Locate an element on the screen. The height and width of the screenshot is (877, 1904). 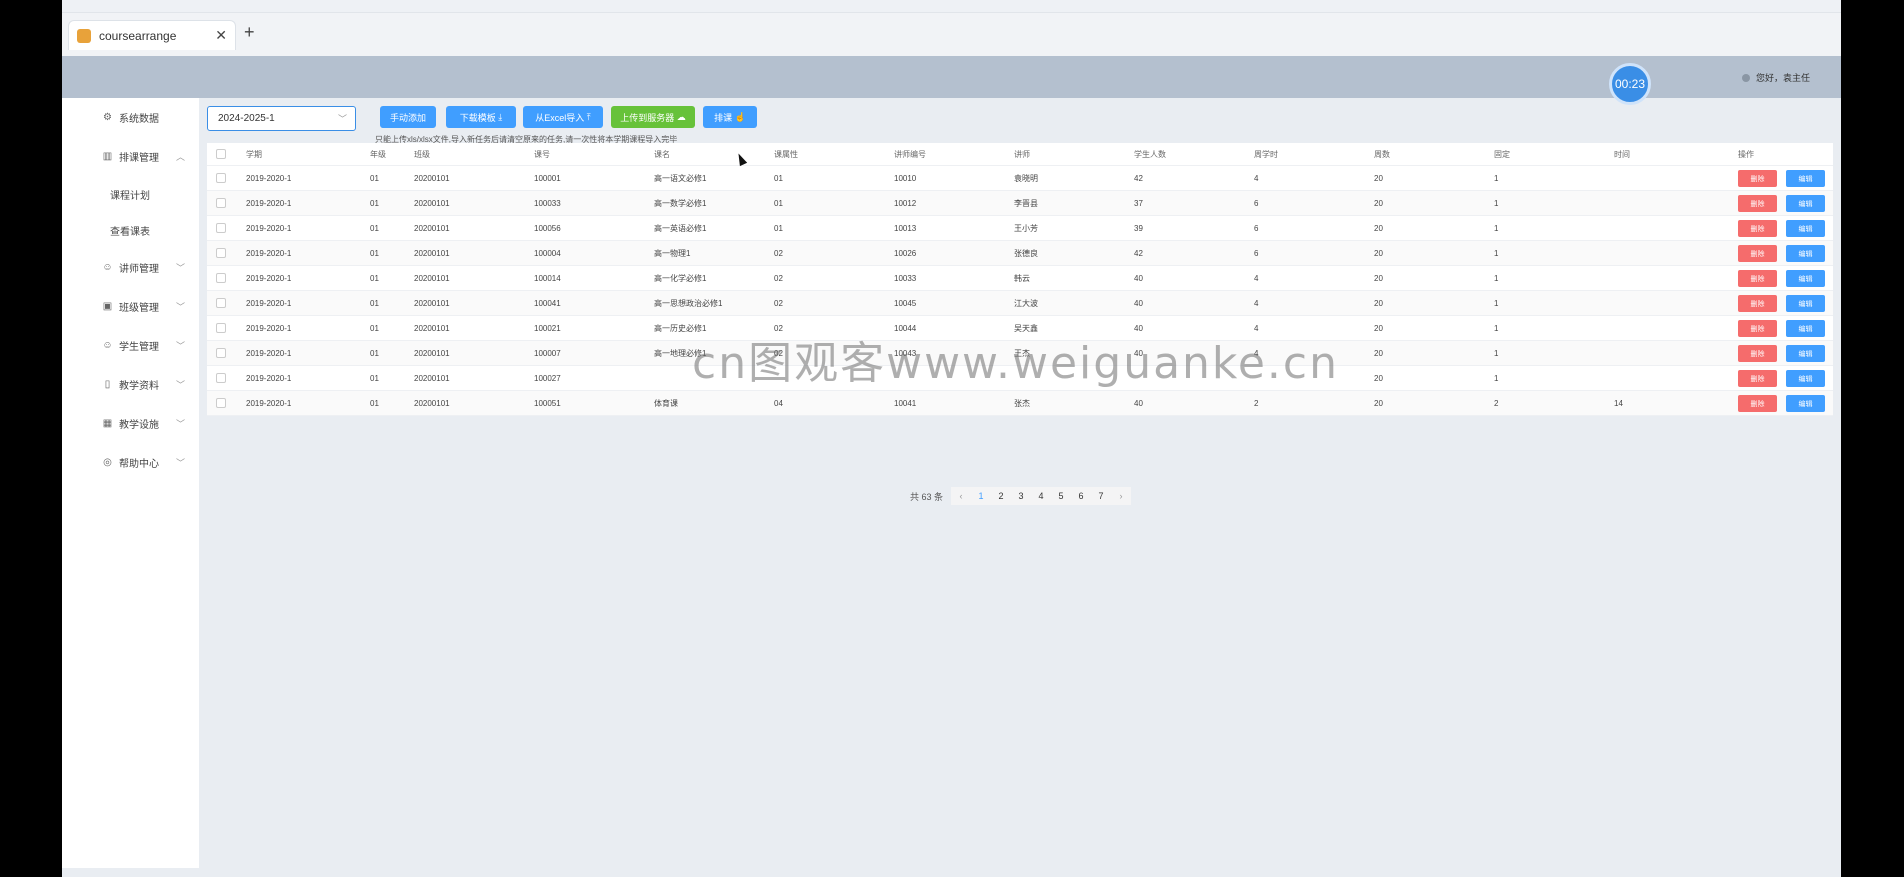
manual-add-button: 手动添加 is located at coordinates (408, 117).